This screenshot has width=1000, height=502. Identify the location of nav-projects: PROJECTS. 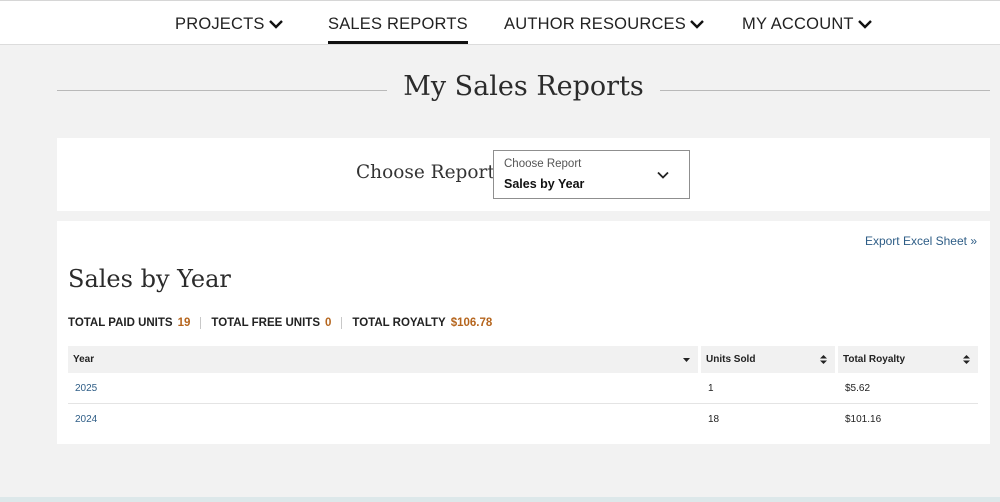
(229, 29).